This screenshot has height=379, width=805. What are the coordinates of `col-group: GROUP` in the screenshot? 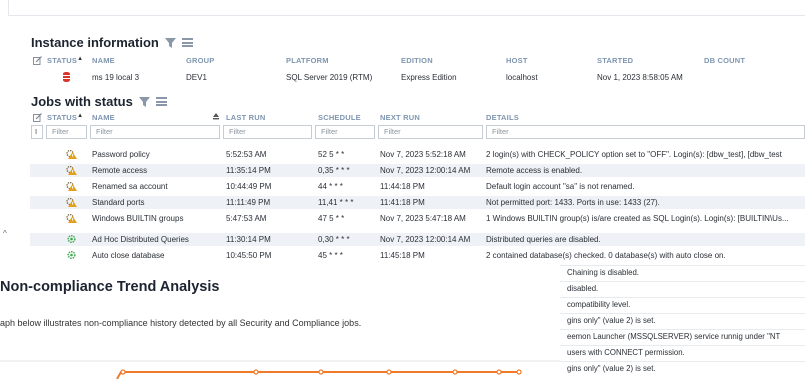 It's located at (200, 60).